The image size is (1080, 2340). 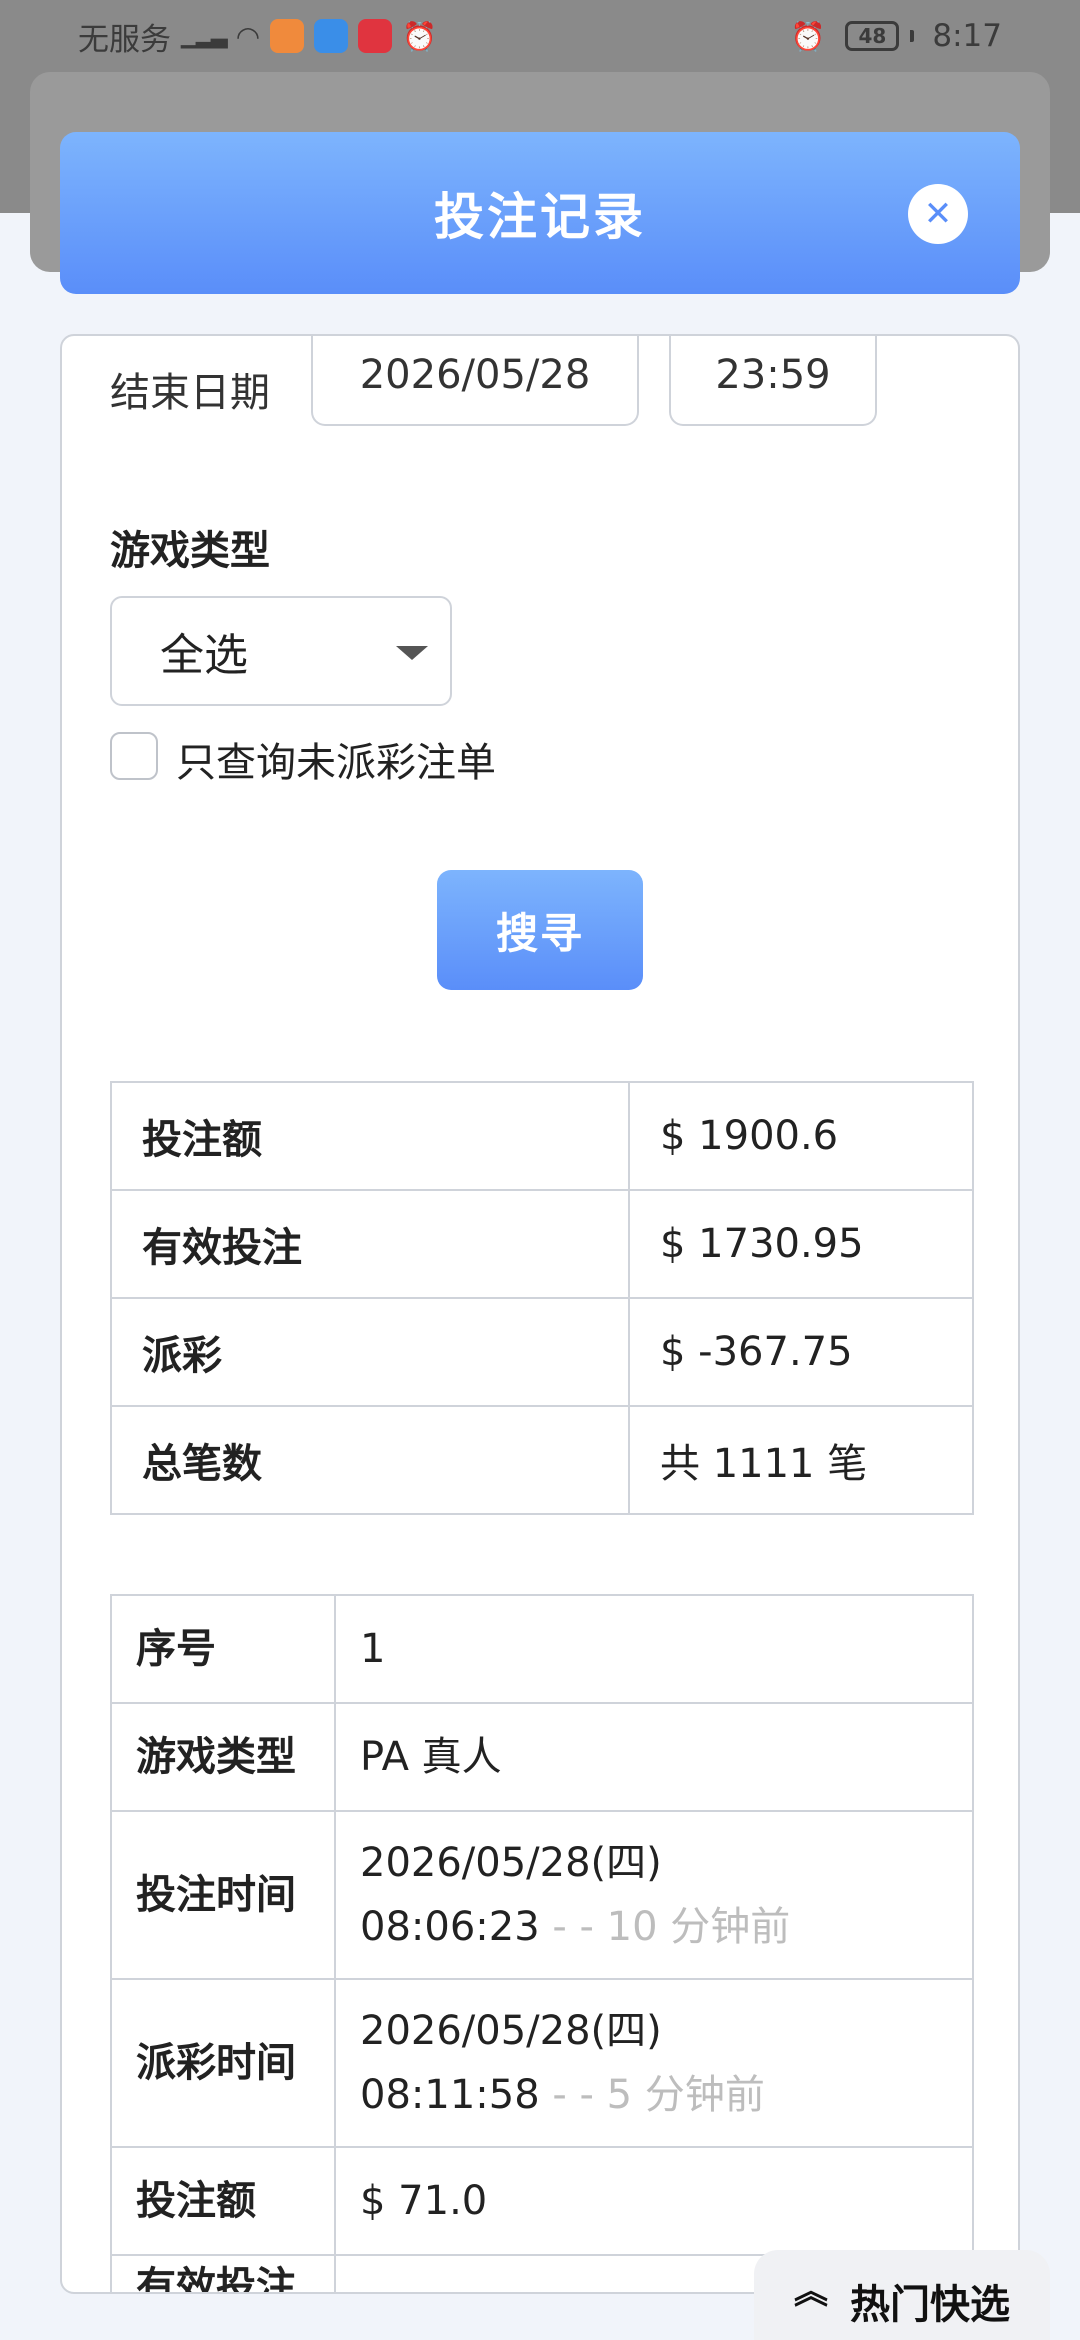 What do you see at coordinates (370, 1136) in the screenshot?
I see `summary-label: 投注额` at bounding box center [370, 1136].